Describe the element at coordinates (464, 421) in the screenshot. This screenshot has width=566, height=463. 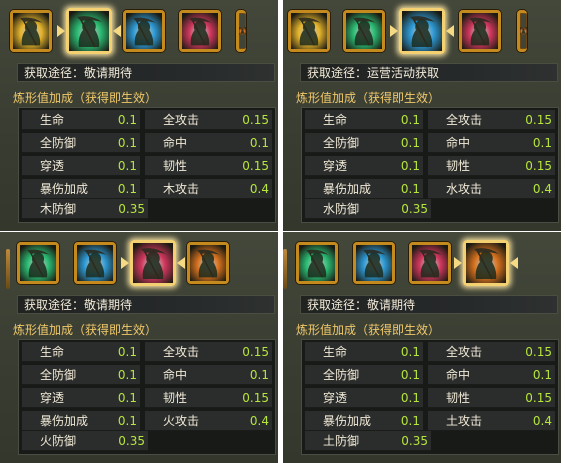
I see `stat-name: 土攻击` at that location.